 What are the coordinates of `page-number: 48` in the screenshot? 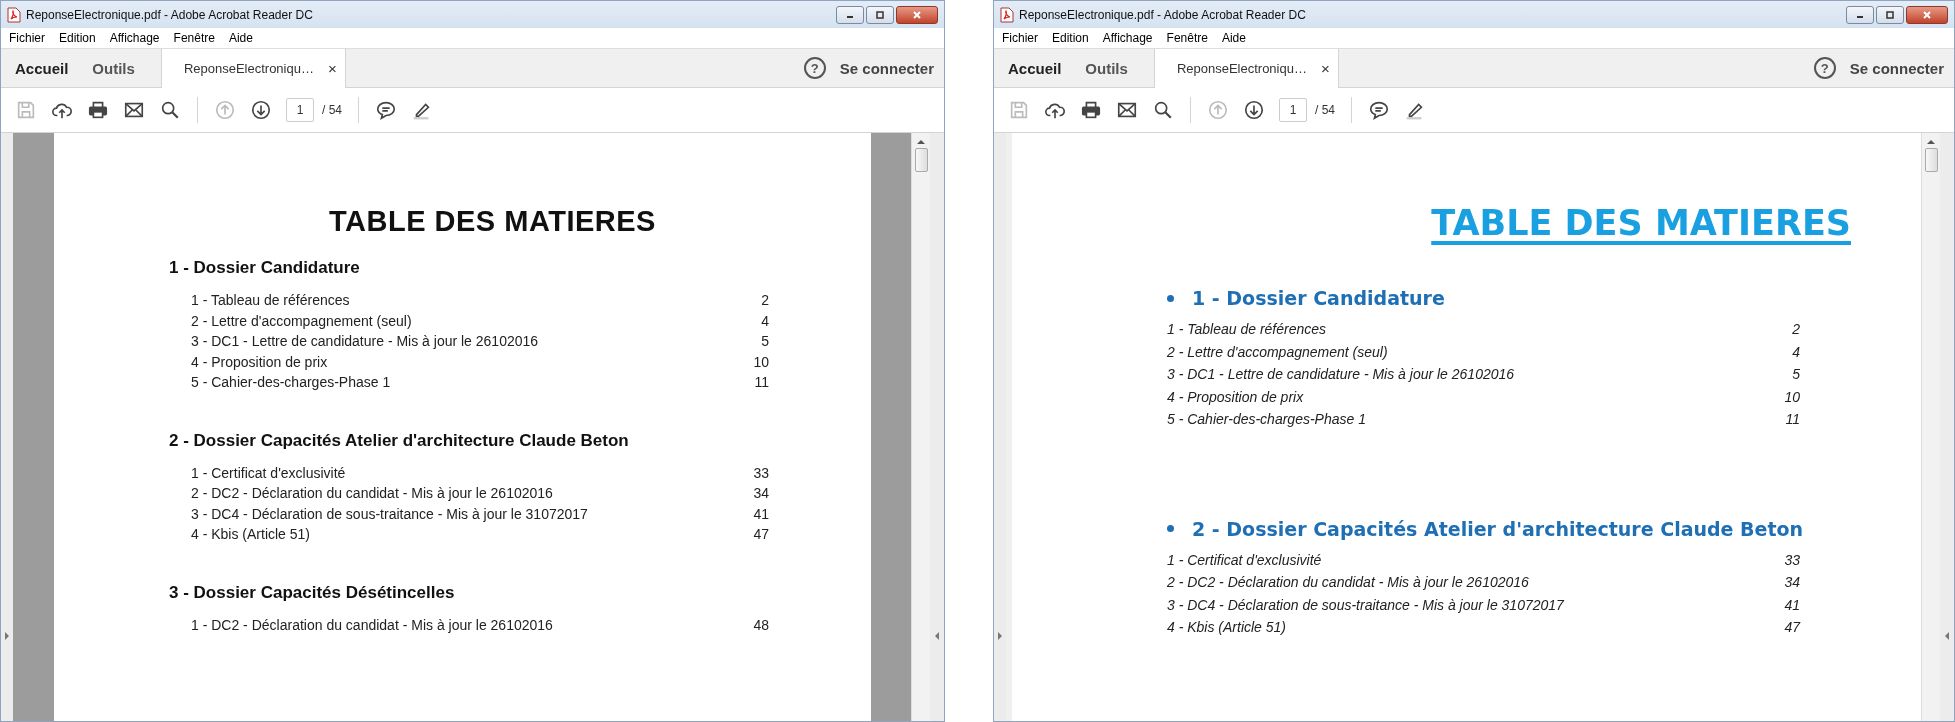 It's located at (761, 625).